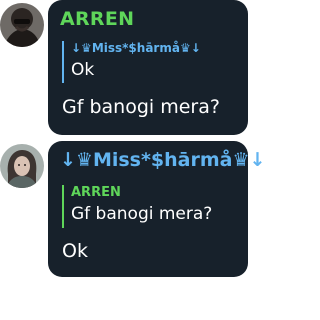 The image size is (320, 320). What do you see at coordinates (162, 160) in the screenshot?
I see `sender-name: ↓♛Miss*$hārmå♛↓` at bounding box center [162, 160].